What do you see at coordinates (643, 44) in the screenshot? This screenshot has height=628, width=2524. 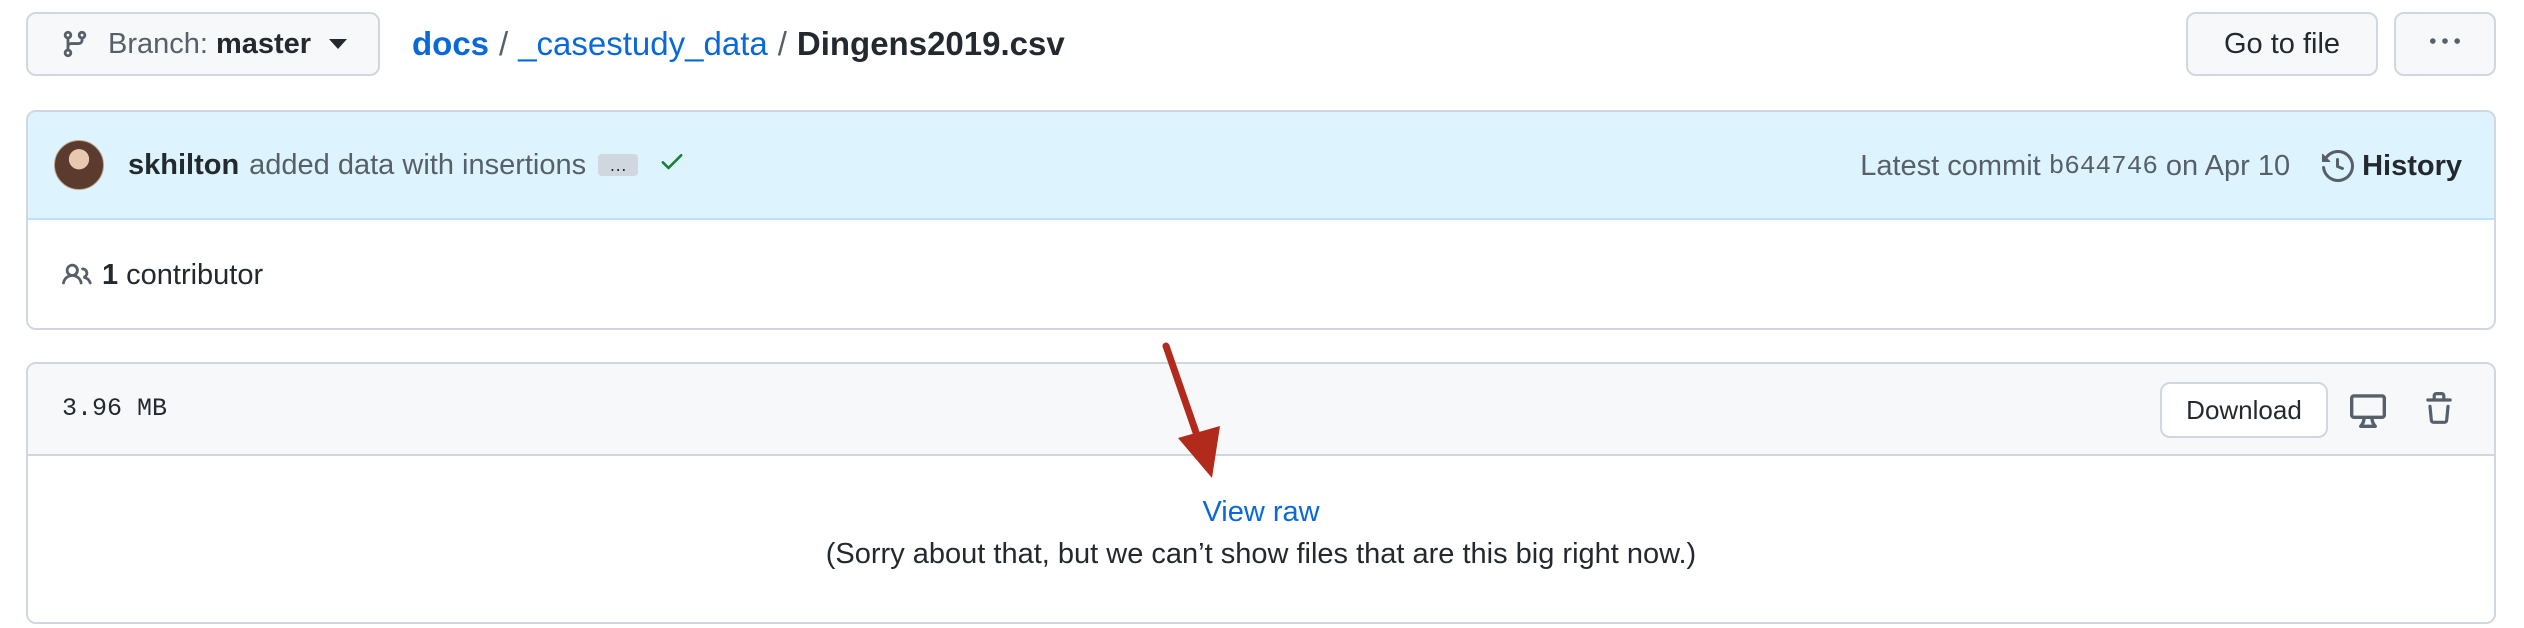 I see `breadcrumb-folder-link: _casestudy_data` at bounding box center [643, 44].